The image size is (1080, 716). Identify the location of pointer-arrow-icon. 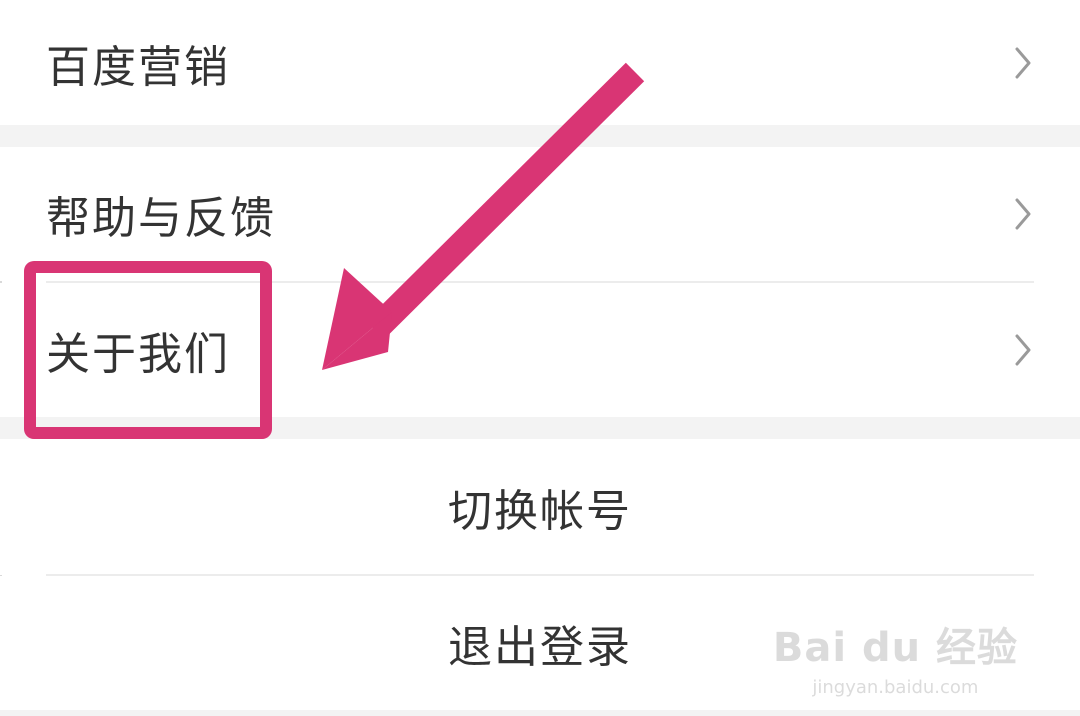
(483, 216).